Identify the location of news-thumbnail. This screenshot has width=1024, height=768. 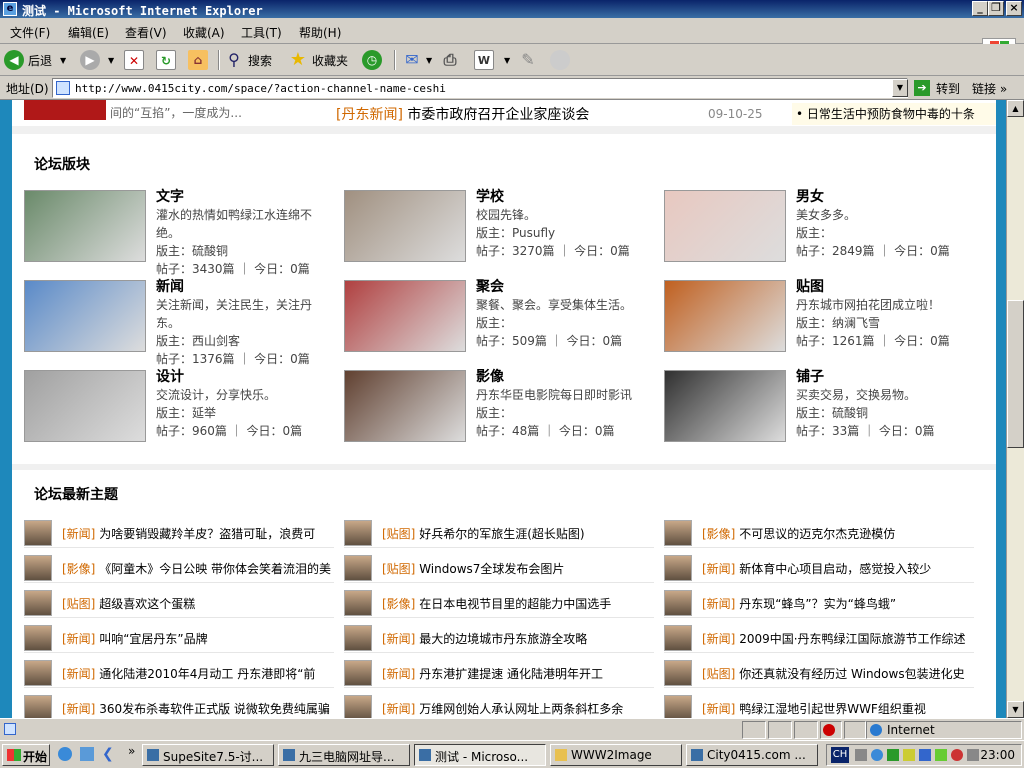
(65, 110).